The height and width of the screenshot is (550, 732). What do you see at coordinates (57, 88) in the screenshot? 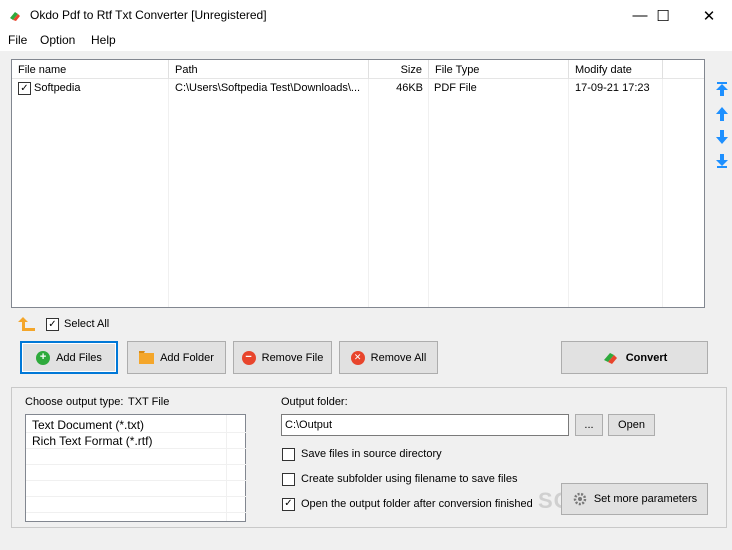
I see `cell-file-name: Softpedia` at bounding box center [57, 88].